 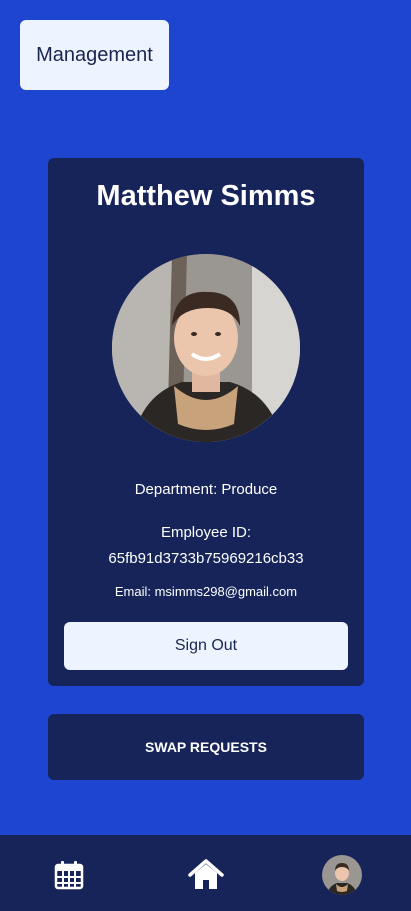 I want to click on profile-avatar-button, so click(x=342, y=875).